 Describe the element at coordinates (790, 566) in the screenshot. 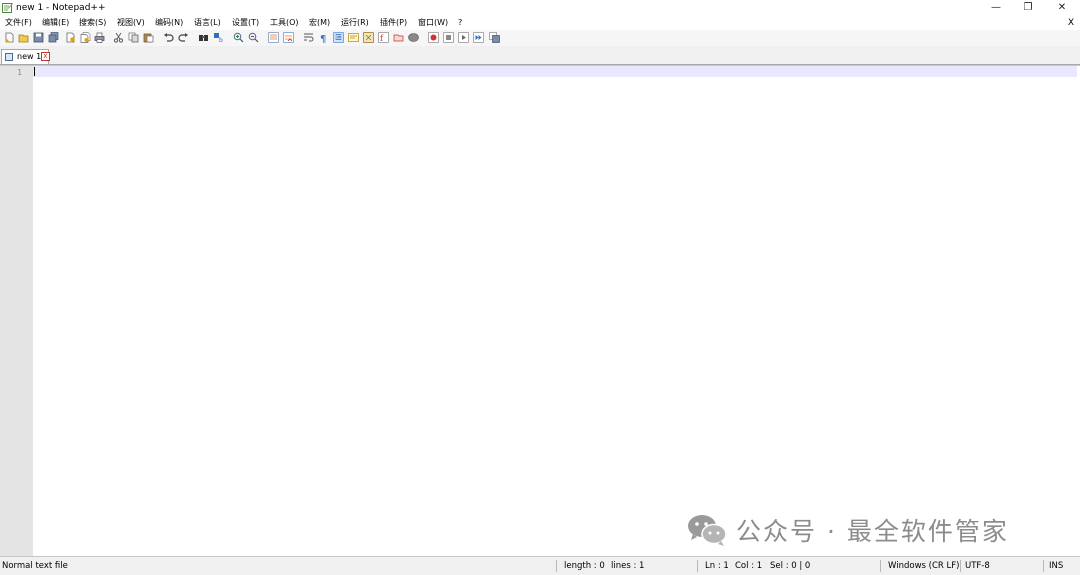

I see `status-selection: Sel : 0 | 0` at that location.